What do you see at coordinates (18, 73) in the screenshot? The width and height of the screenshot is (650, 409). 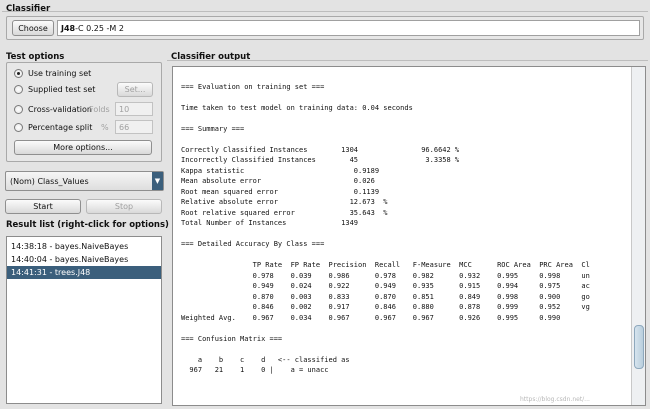 I see `radio-selected-icon` at bounding box center [18, 73].